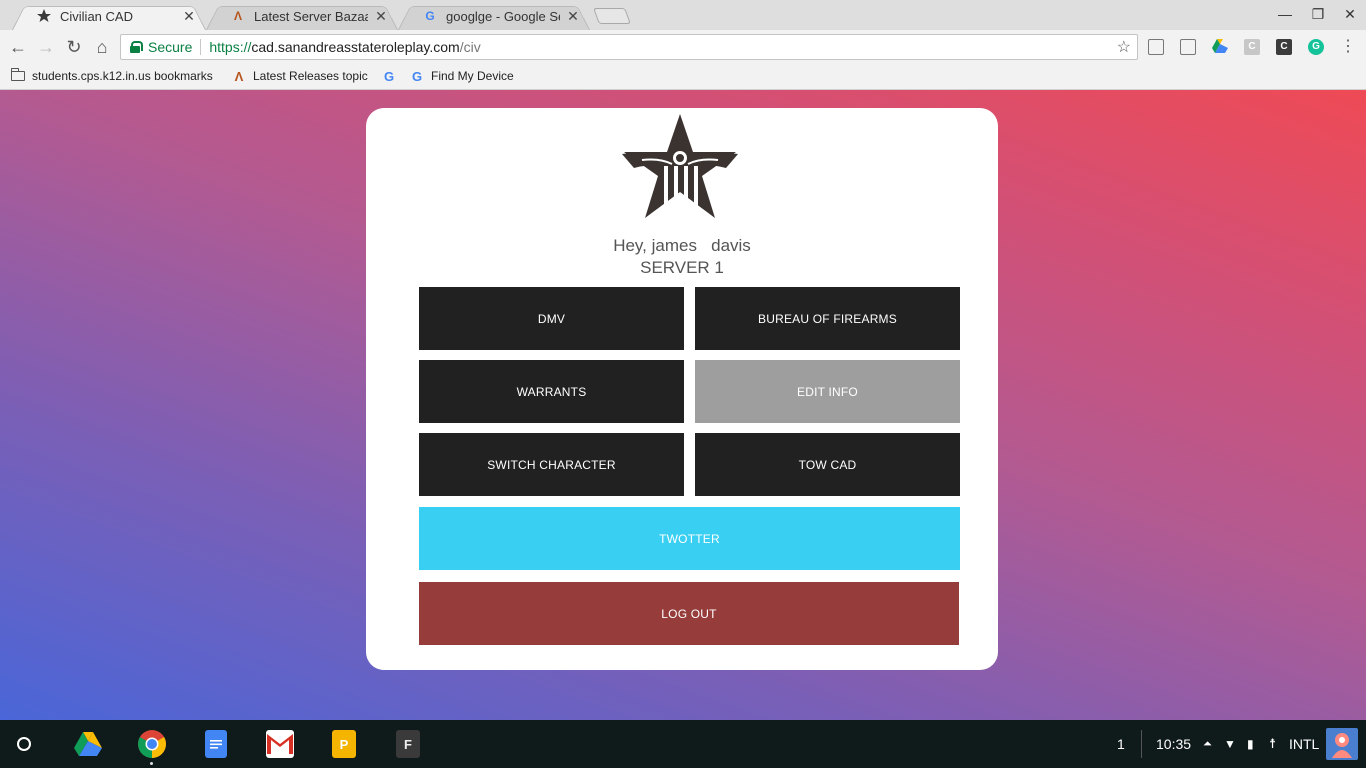 This screenshot has height=768, width=1366. I want to click on tab-google-search: G googlge - Google Search ✕, so click(494, 16).